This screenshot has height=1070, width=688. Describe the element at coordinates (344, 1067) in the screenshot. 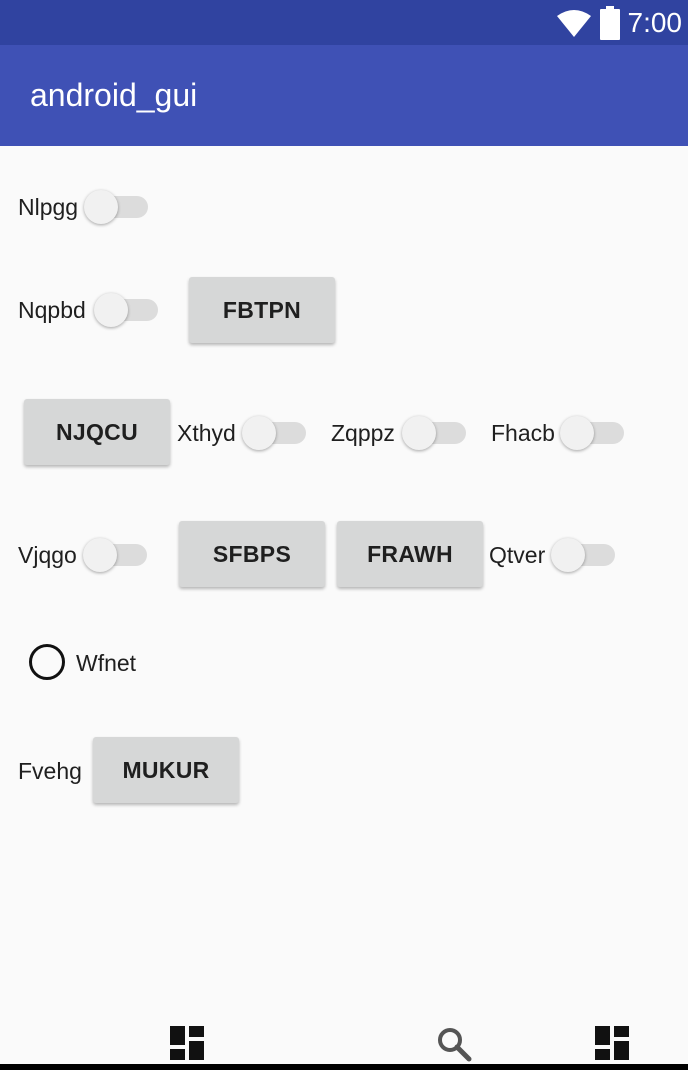

I see `nav-bottom-edge` at that location.